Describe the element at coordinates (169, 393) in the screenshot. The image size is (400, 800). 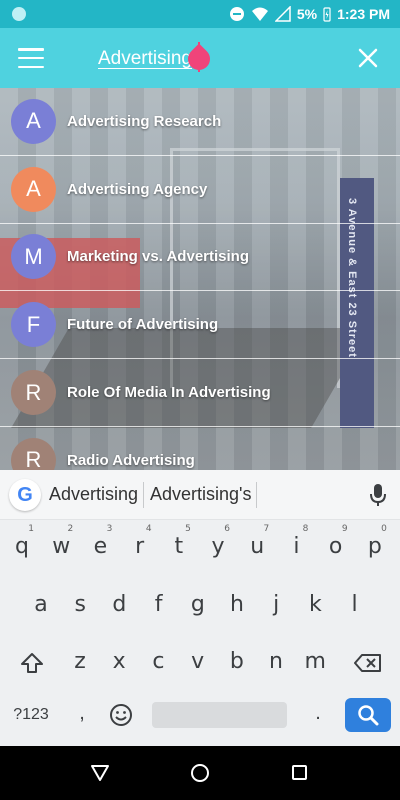
I see `list-item-label: Role Of Media In Advertising` at that location.